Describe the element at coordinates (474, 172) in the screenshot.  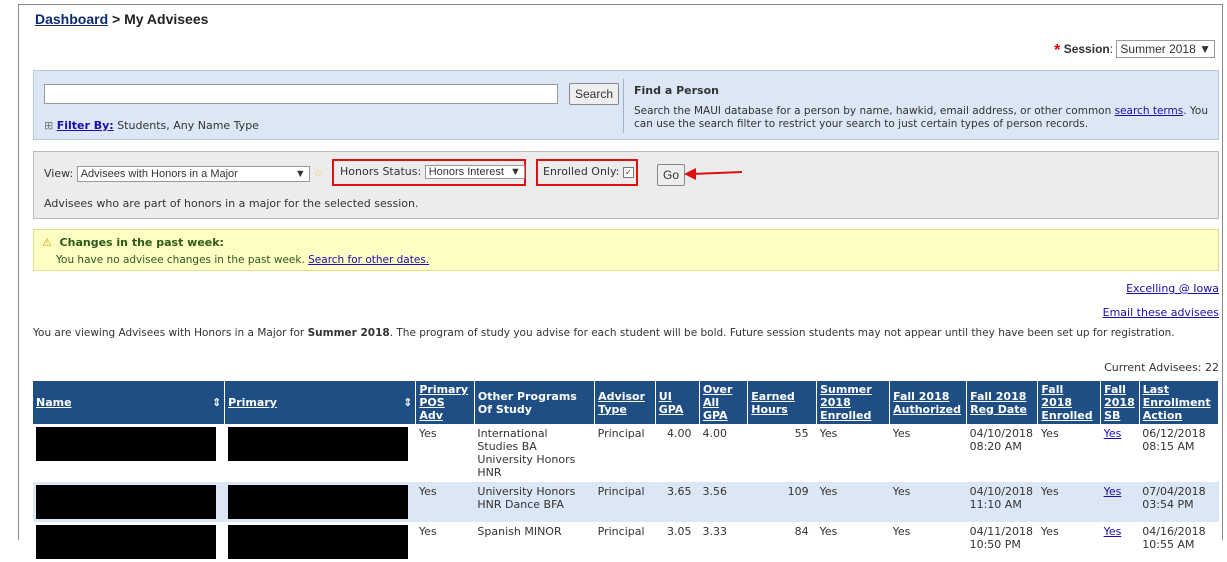
I see `honors-status-select: Honors Interest ▼` at that location.